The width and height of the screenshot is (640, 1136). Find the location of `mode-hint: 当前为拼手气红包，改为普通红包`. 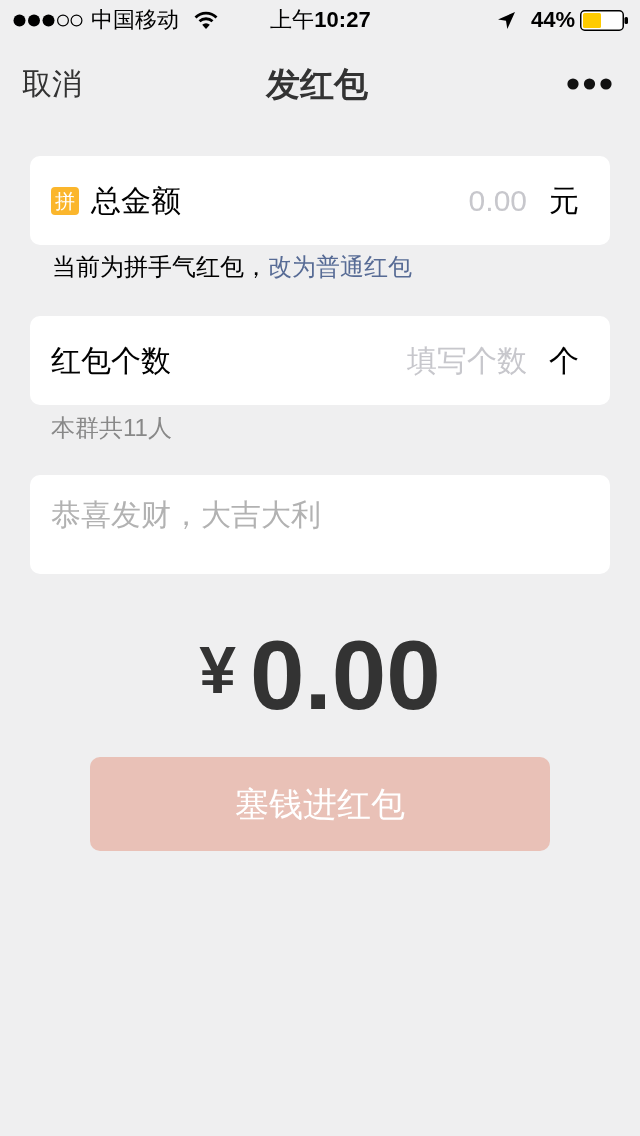

mode-hint: 当前为拼手气红包，改为普通红包 is located at coordinates (232, 267).